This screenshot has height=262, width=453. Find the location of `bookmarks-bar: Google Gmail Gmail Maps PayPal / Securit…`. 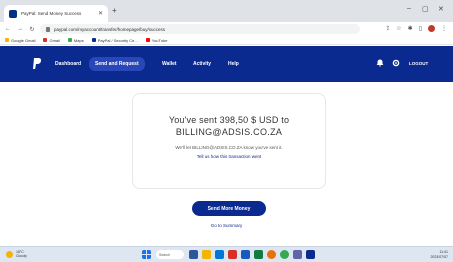

bookmarks-bar: Google Gmail Gmail Maps PayPal / Securit… is located at coordinates (226, 40).